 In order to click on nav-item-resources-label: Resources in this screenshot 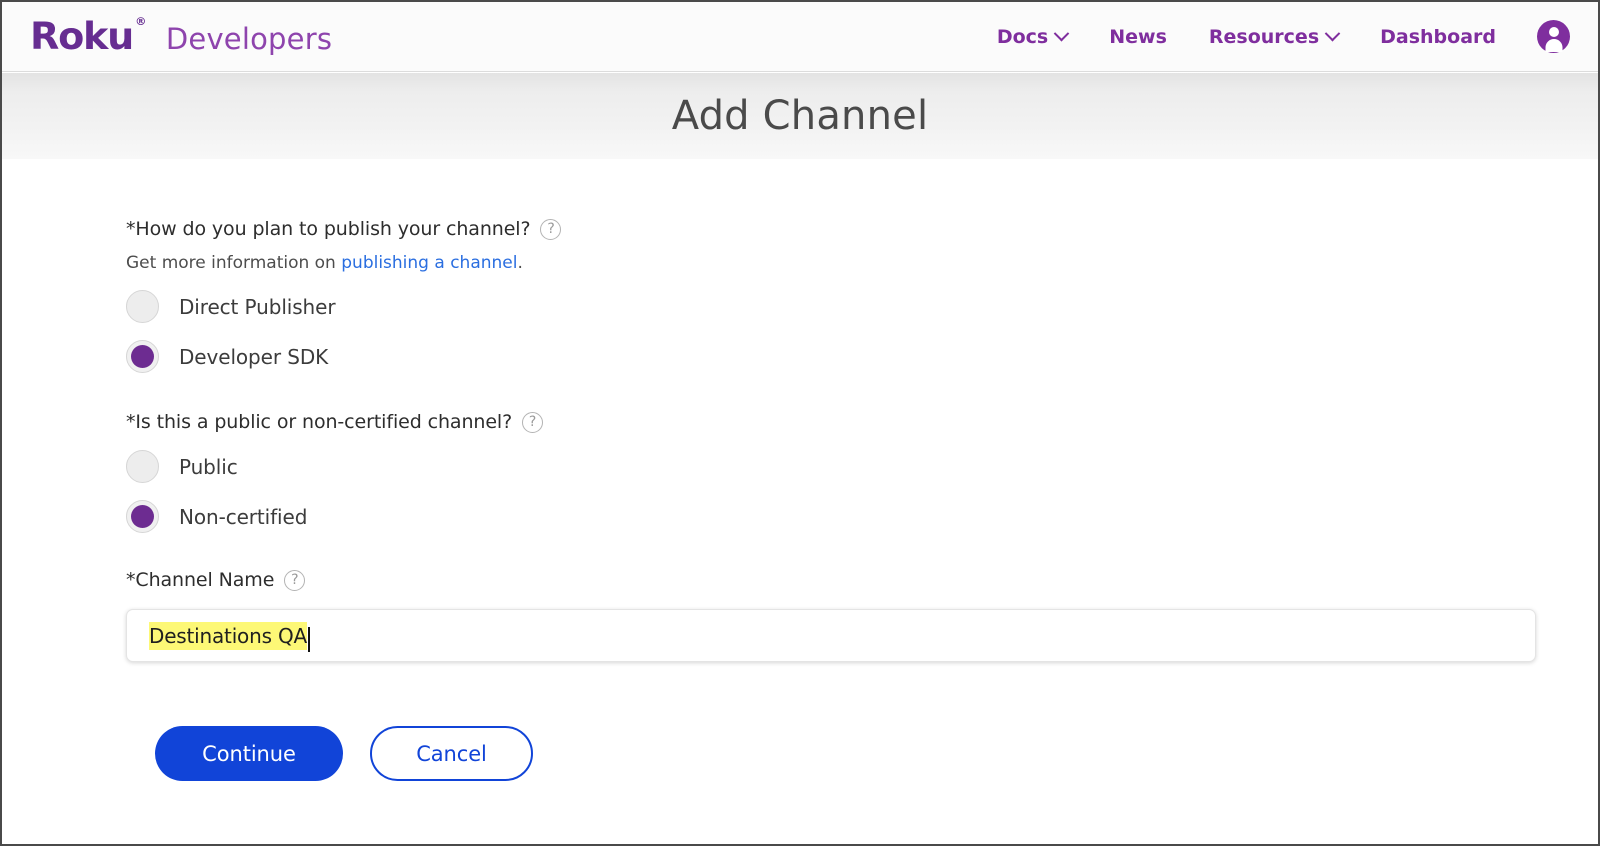, I will do `click(1264, 36)`.